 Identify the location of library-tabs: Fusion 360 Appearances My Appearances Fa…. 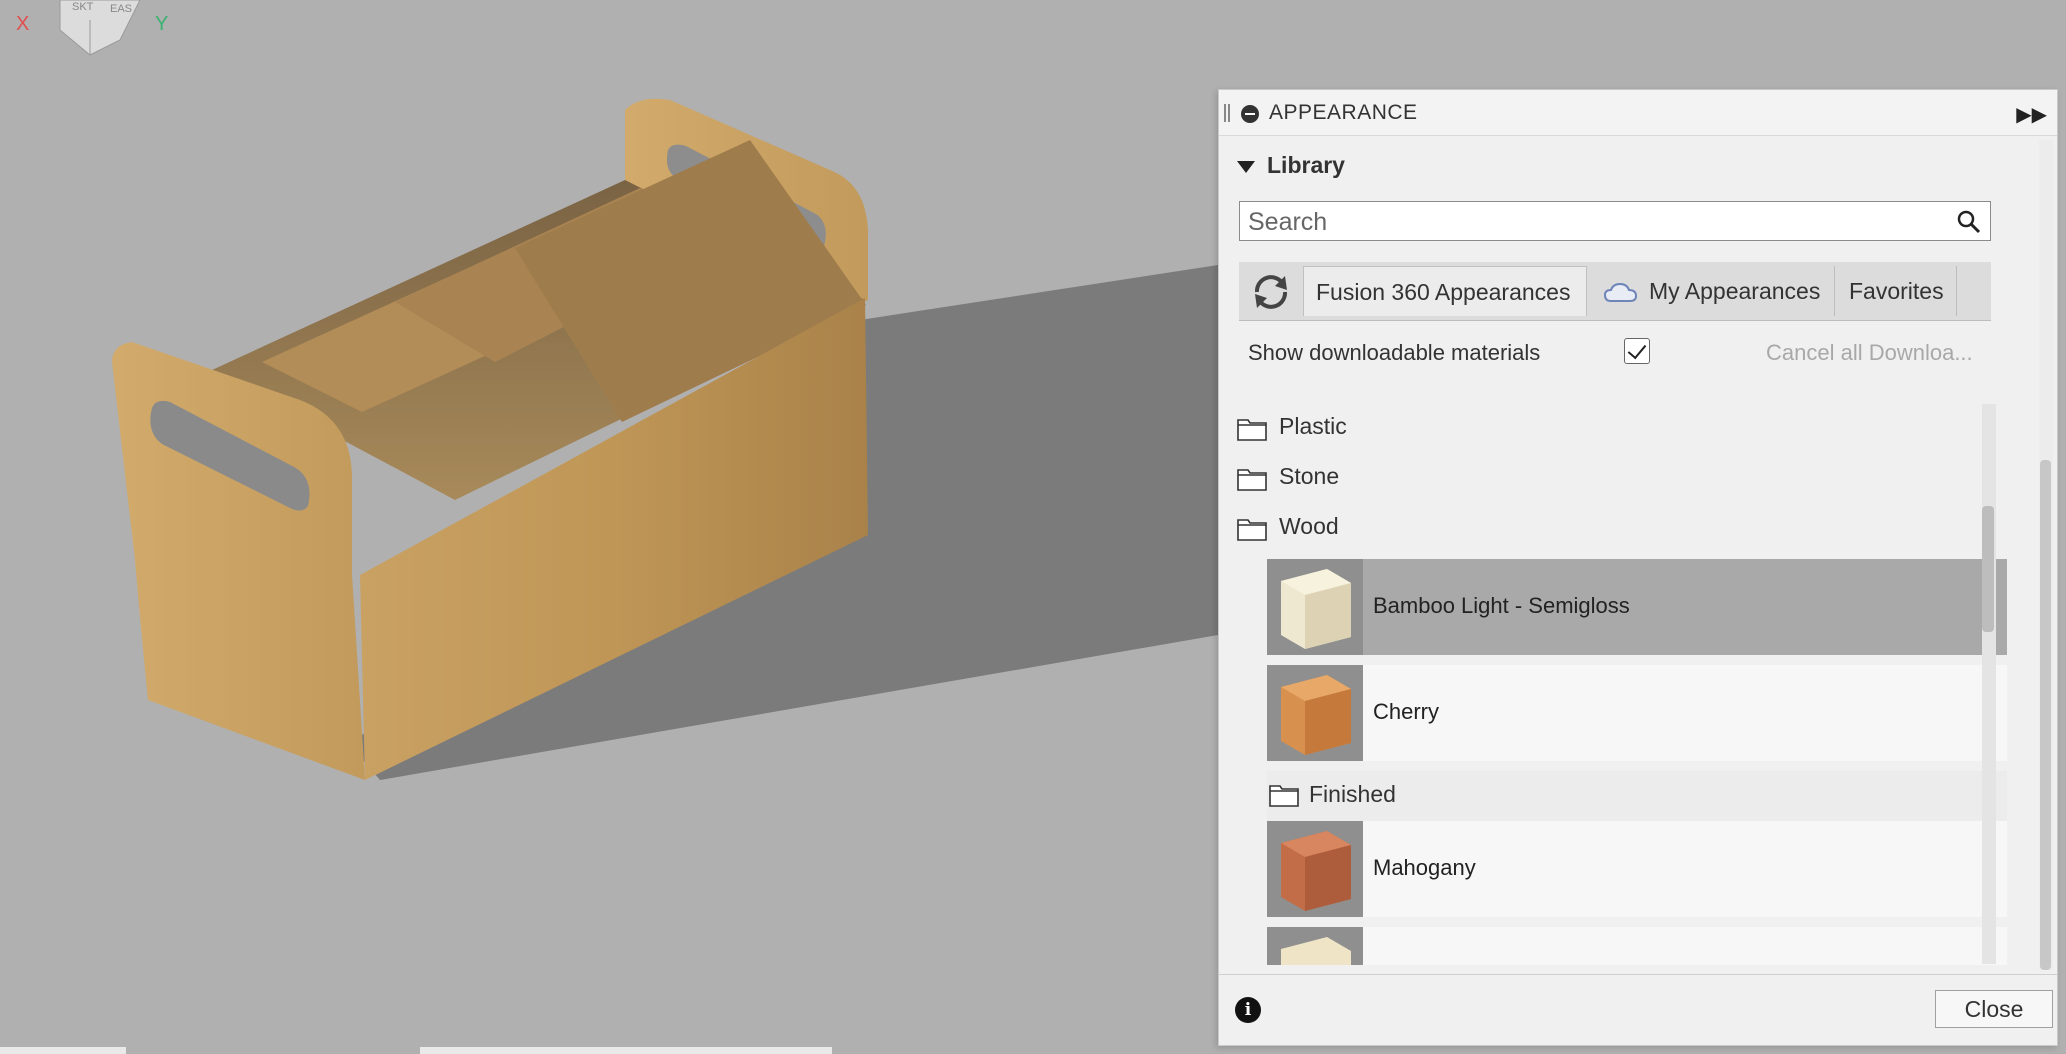
(1615, 291).